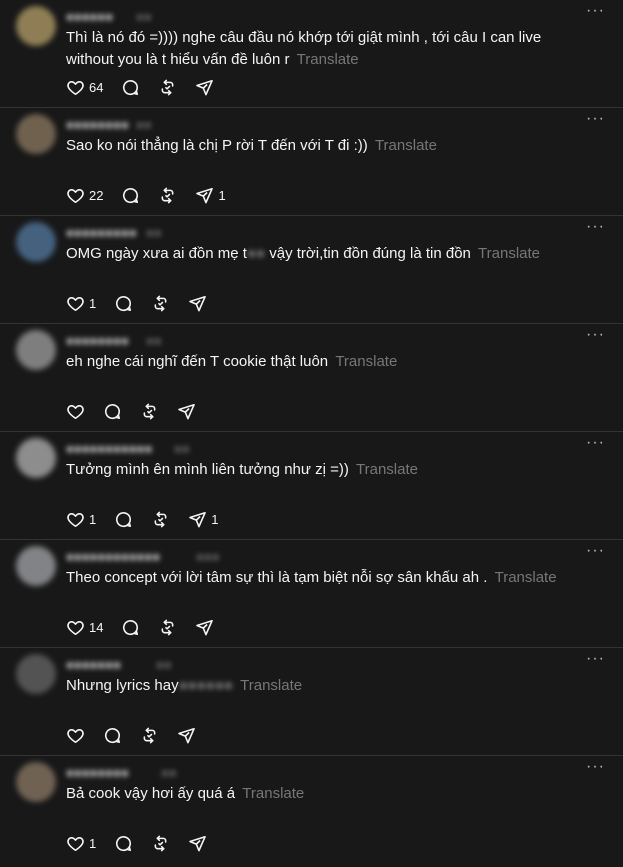 The height and width of the screenshot is (867, 623). I want to click on action-bar: 64, so click(149, 87).